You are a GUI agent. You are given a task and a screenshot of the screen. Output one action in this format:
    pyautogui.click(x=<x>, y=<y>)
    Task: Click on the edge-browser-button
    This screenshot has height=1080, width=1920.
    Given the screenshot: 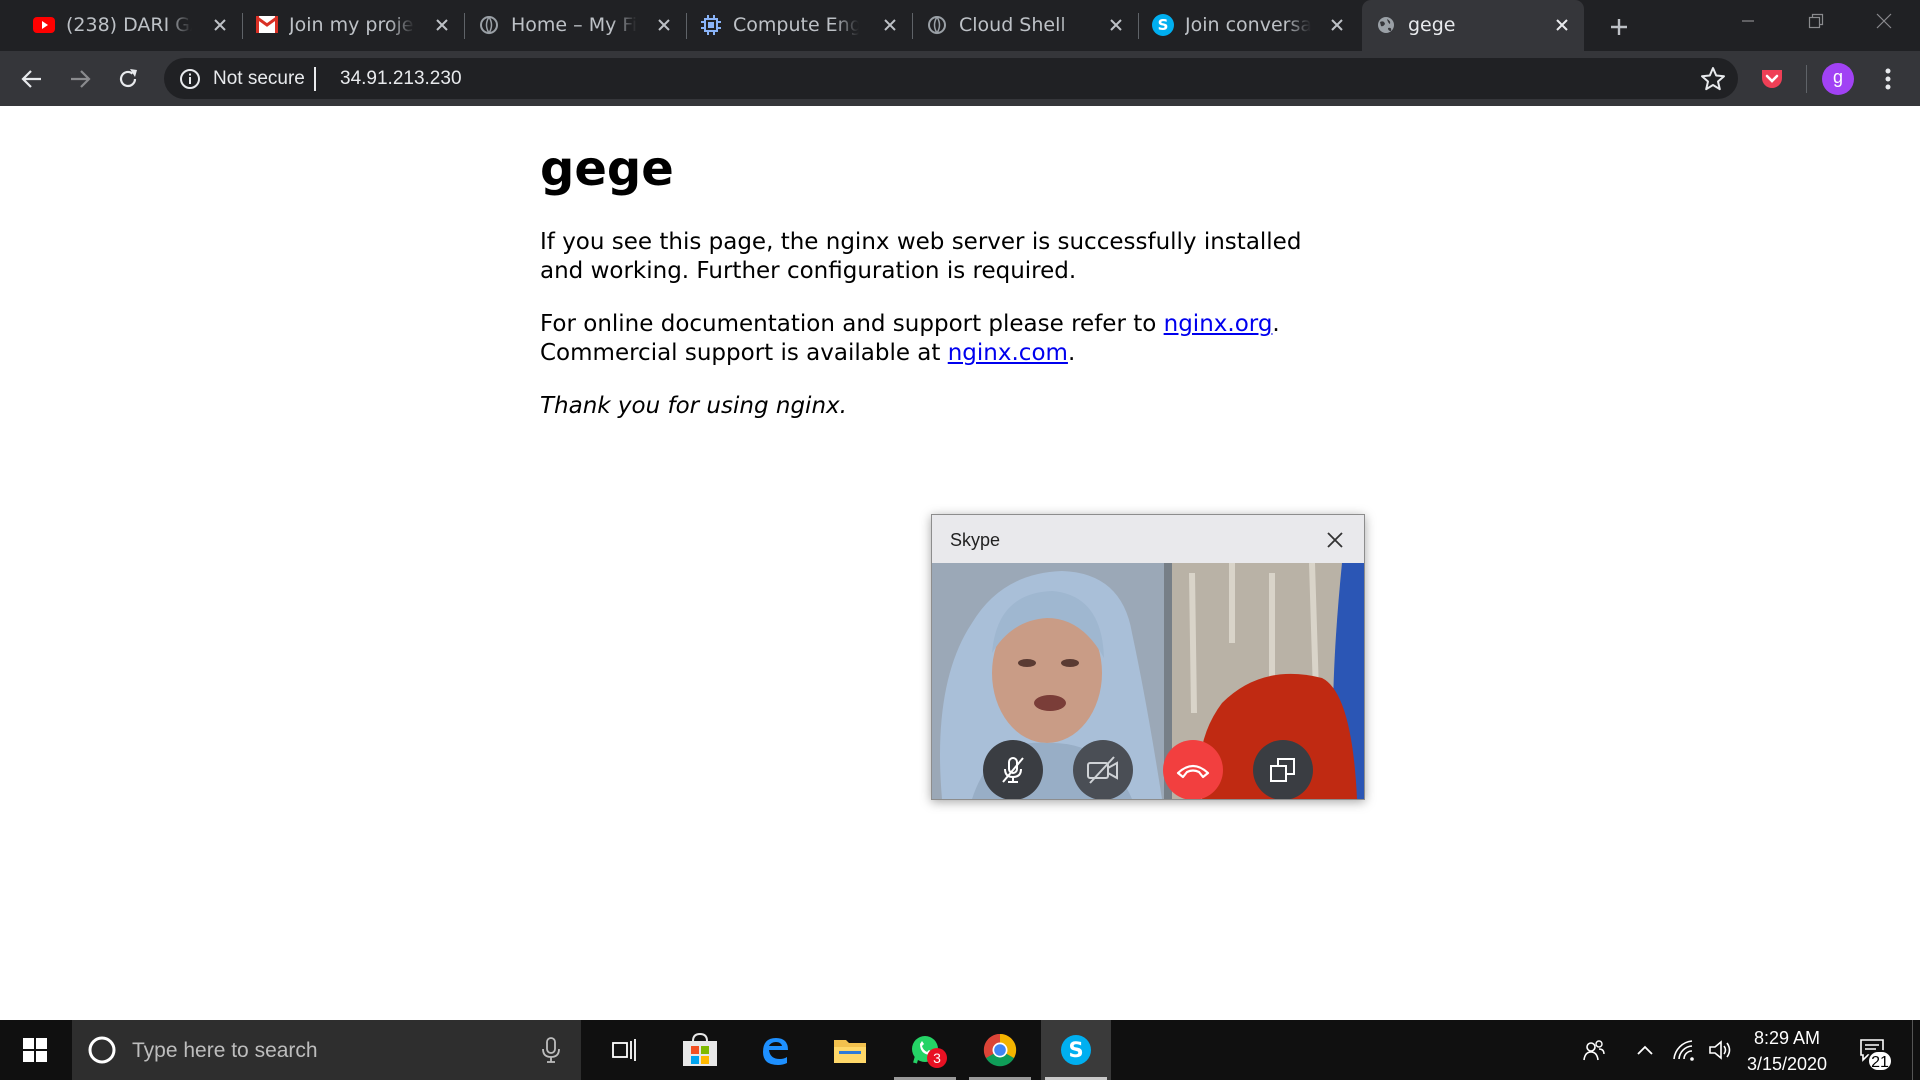 What is the action you would take?
    pyautogui.click(x=775, y=1050)
    